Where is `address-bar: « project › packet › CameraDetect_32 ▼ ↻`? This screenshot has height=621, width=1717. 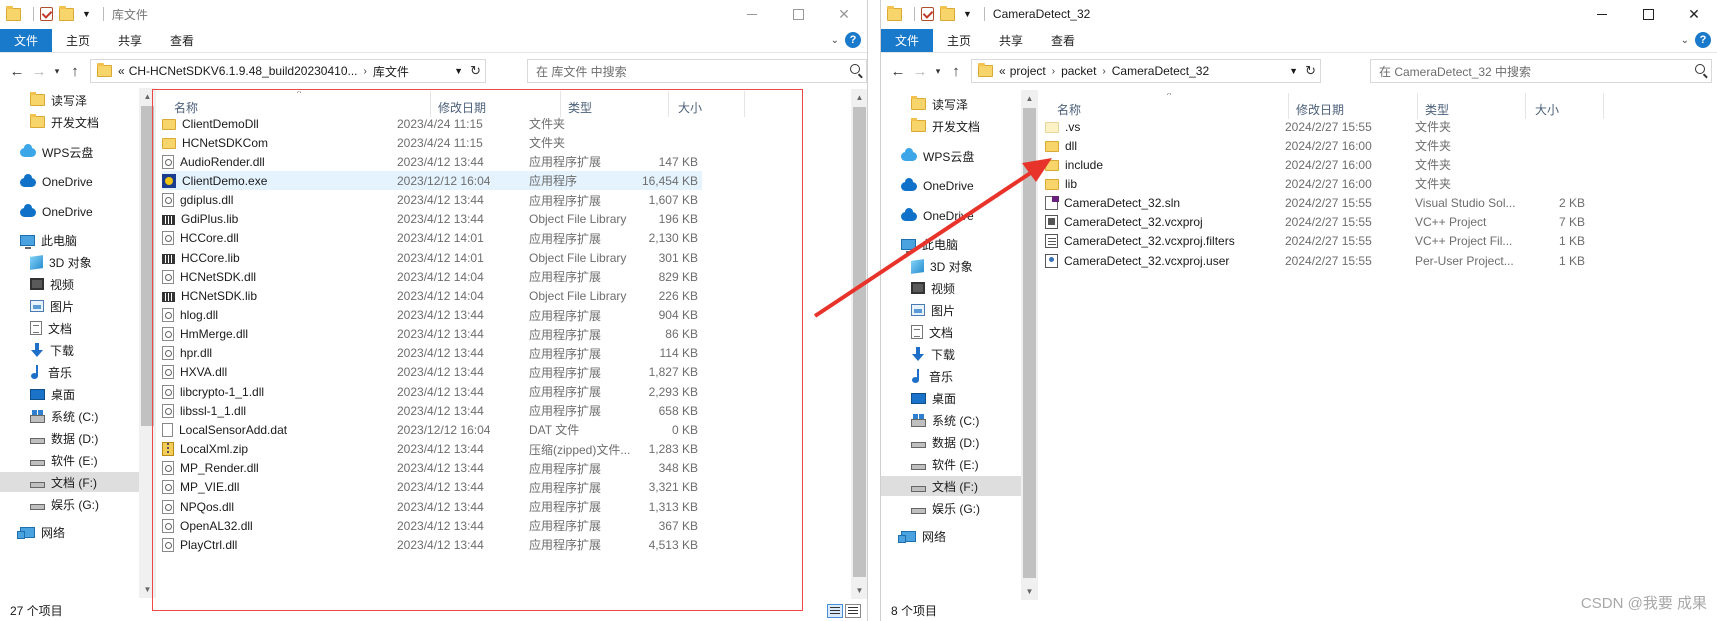 address-bar: « project › packet › CameraDetect_32 ▼ ↻ is located at coordinates (1146, 71).